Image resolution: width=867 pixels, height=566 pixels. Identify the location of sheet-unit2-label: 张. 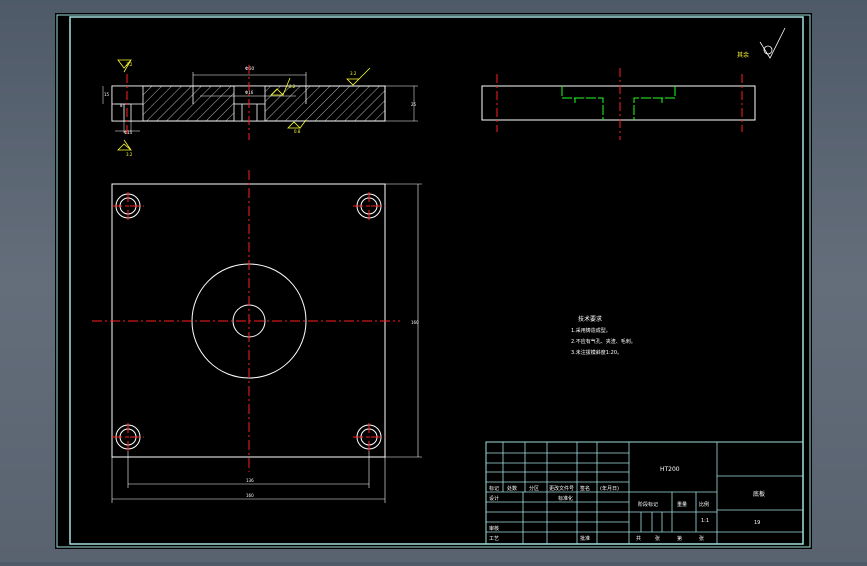
(701, 538).